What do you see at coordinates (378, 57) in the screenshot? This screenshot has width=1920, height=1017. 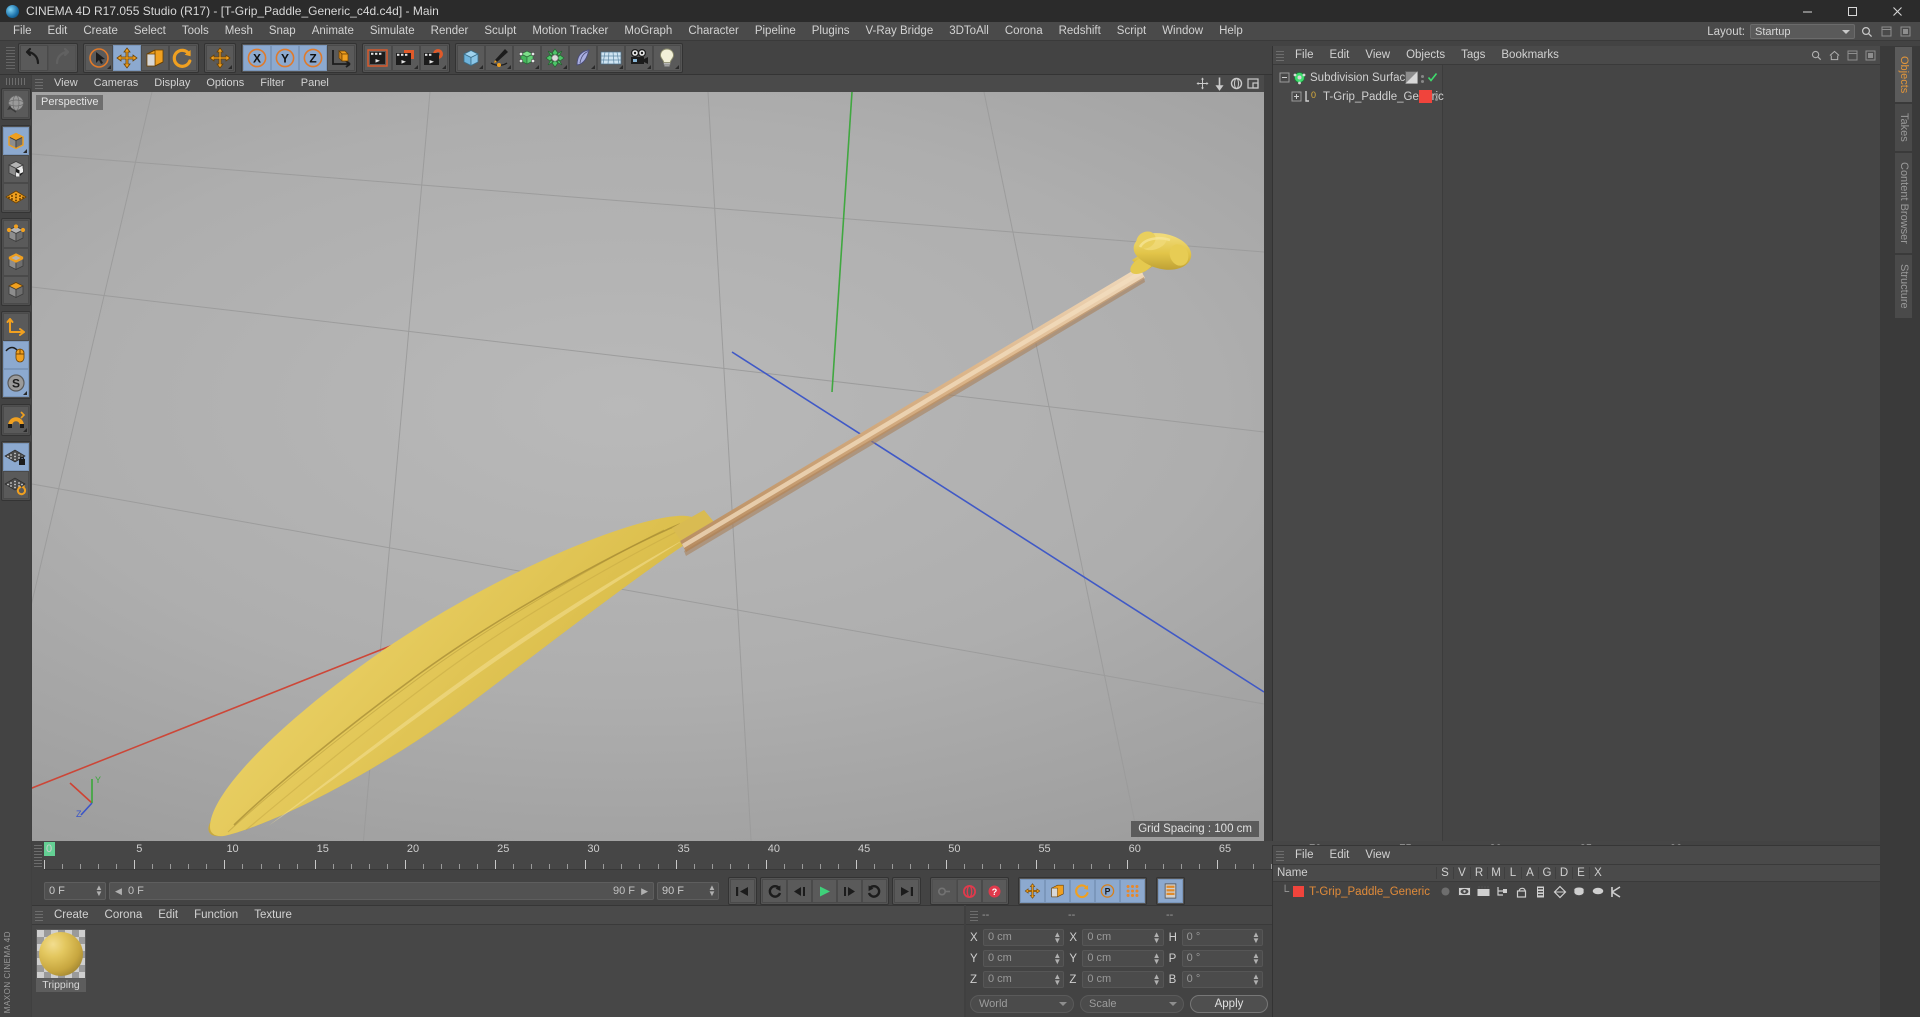 I see `render-view-button` at bounding box center [378, 57].